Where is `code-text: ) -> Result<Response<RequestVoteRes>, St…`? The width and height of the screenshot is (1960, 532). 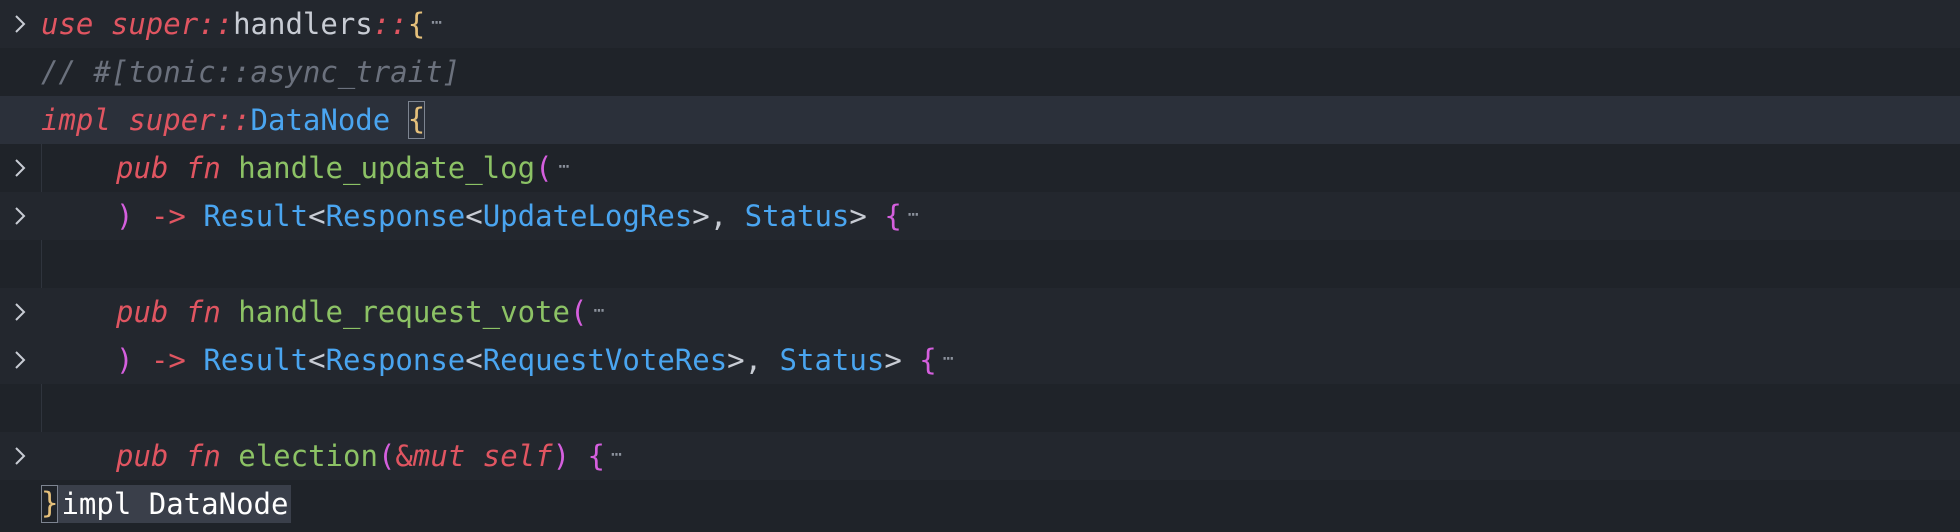
code-text: ) -> Result<Response<RequestVoteRes>, St… is located at coordinates (497, 359).